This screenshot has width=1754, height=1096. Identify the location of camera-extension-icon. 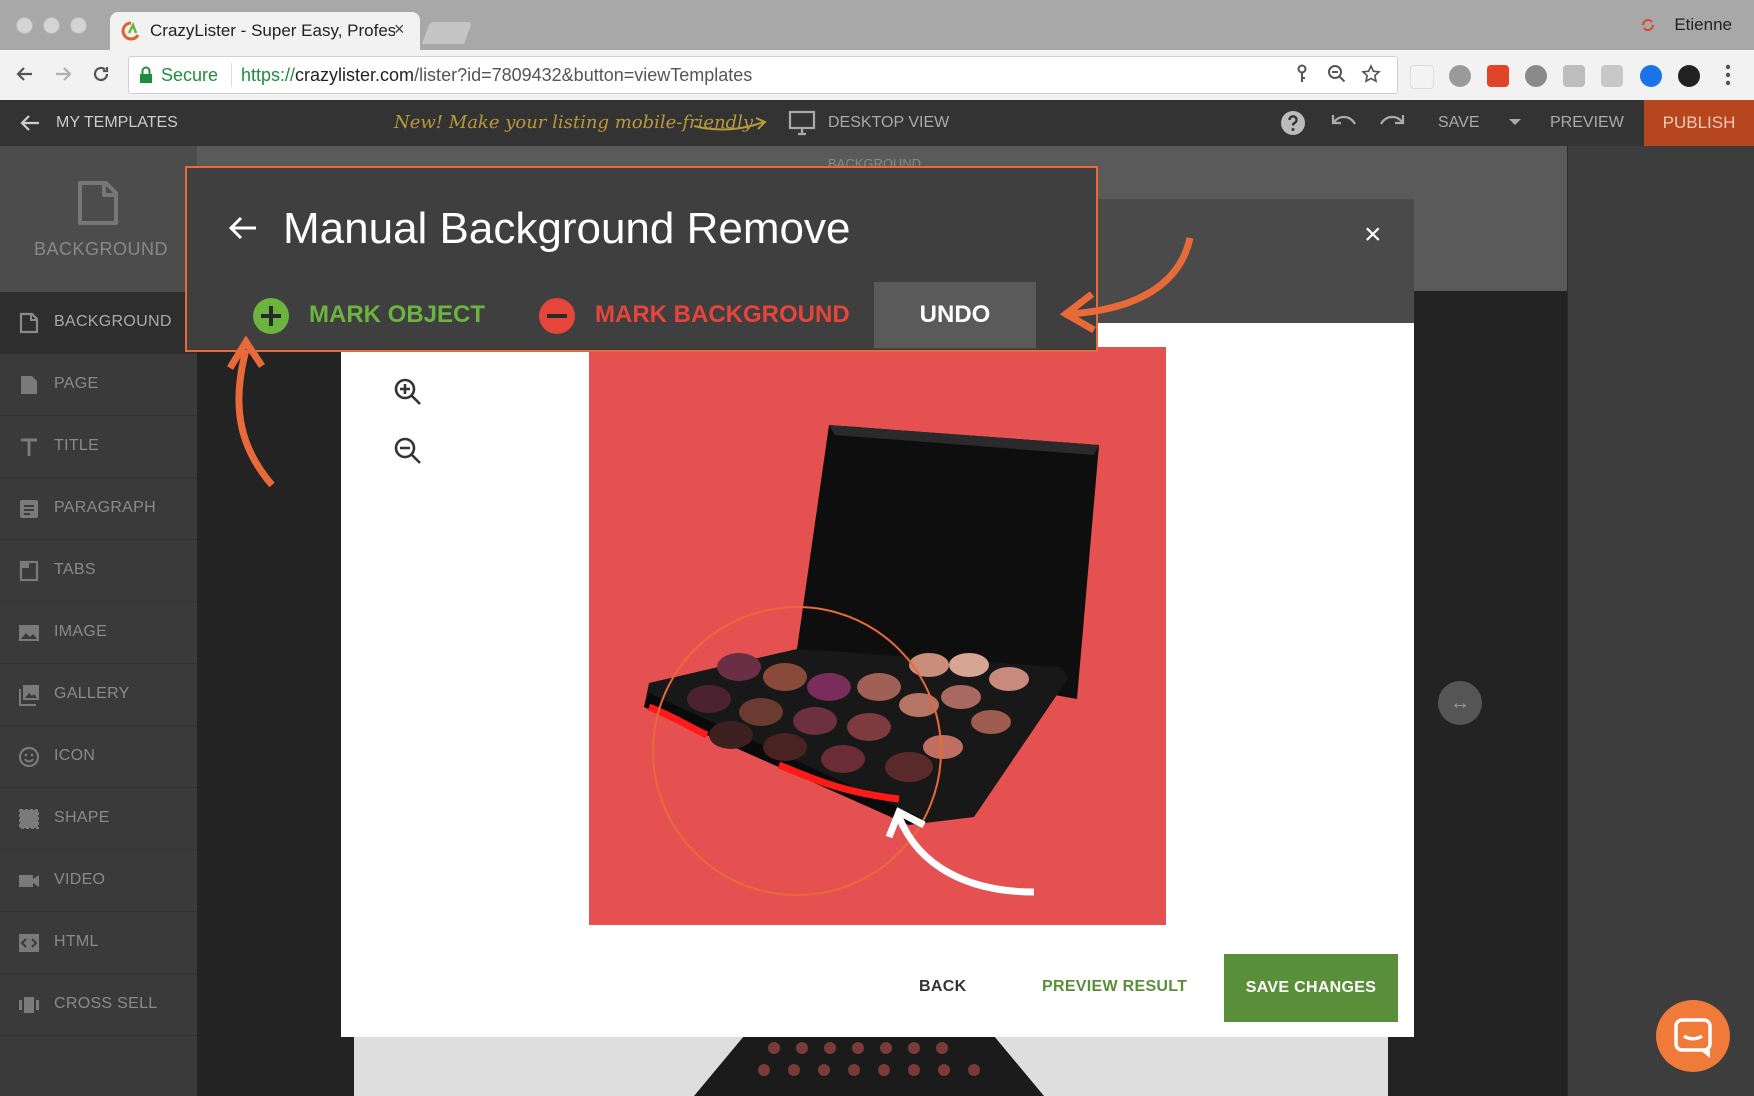
(1689, 76).